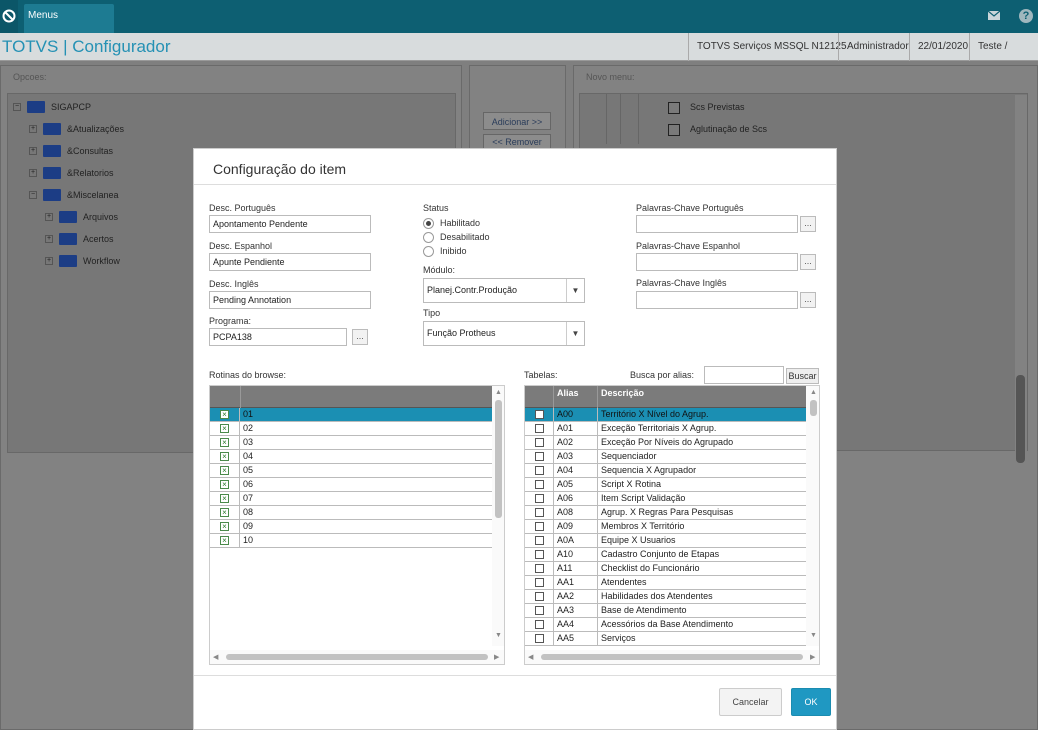  What do you see at coordinates (744, 375) in the screenshot?
I see `search-alias-input` at bounding box center [744, 375].